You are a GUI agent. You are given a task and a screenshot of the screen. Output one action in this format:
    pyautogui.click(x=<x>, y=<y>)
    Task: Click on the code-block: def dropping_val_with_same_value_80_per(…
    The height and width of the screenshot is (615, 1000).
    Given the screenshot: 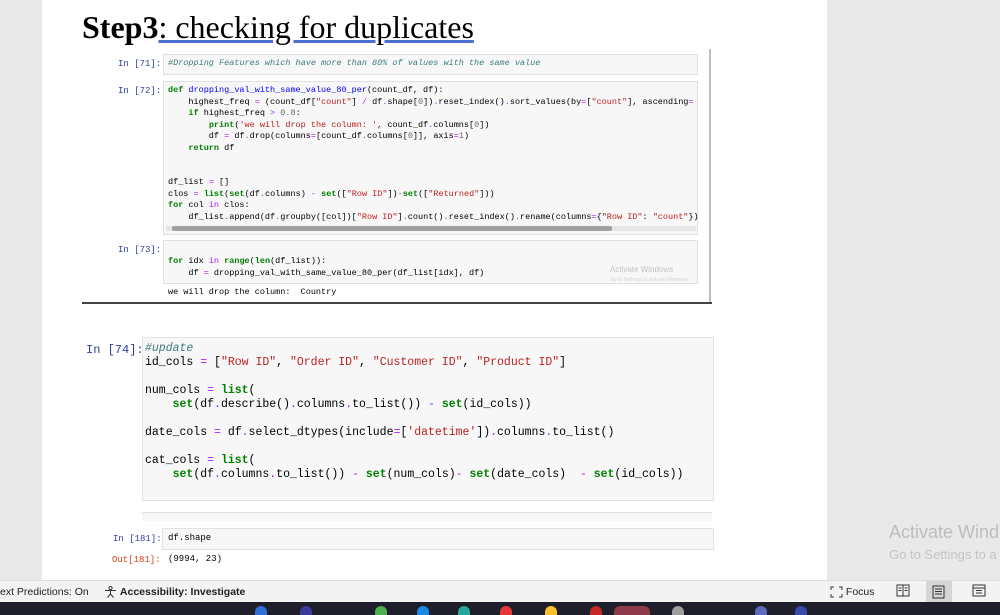 What is the action you would take?
    pyautogui.click(x=433, y=153)
    